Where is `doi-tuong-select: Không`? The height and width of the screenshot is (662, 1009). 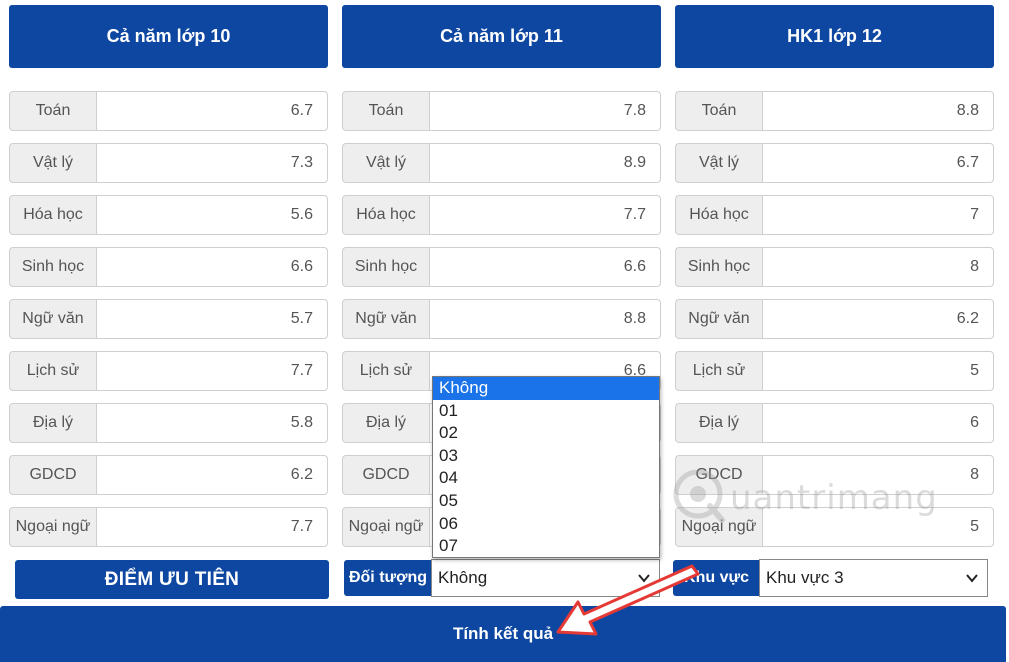 doi-tuong-select: Không is located at coordinates (545, 578).